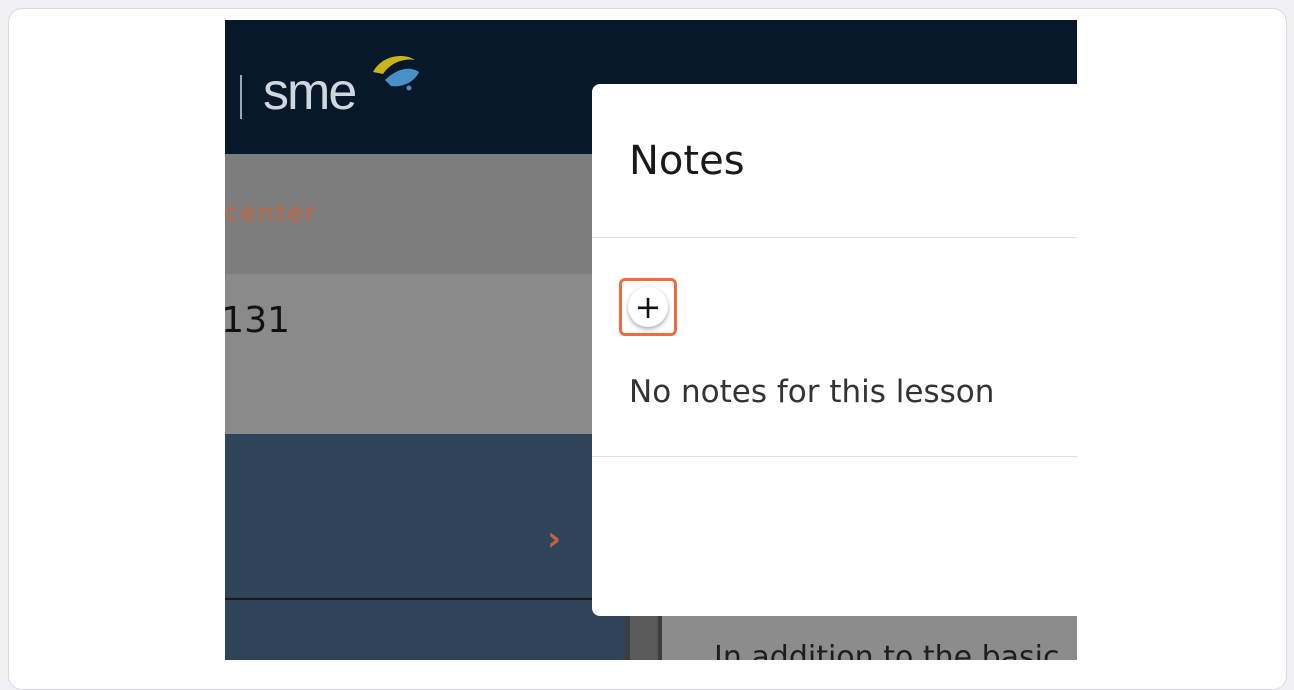  I want to click on chevron-right-icon: ›, so click(554, 539).